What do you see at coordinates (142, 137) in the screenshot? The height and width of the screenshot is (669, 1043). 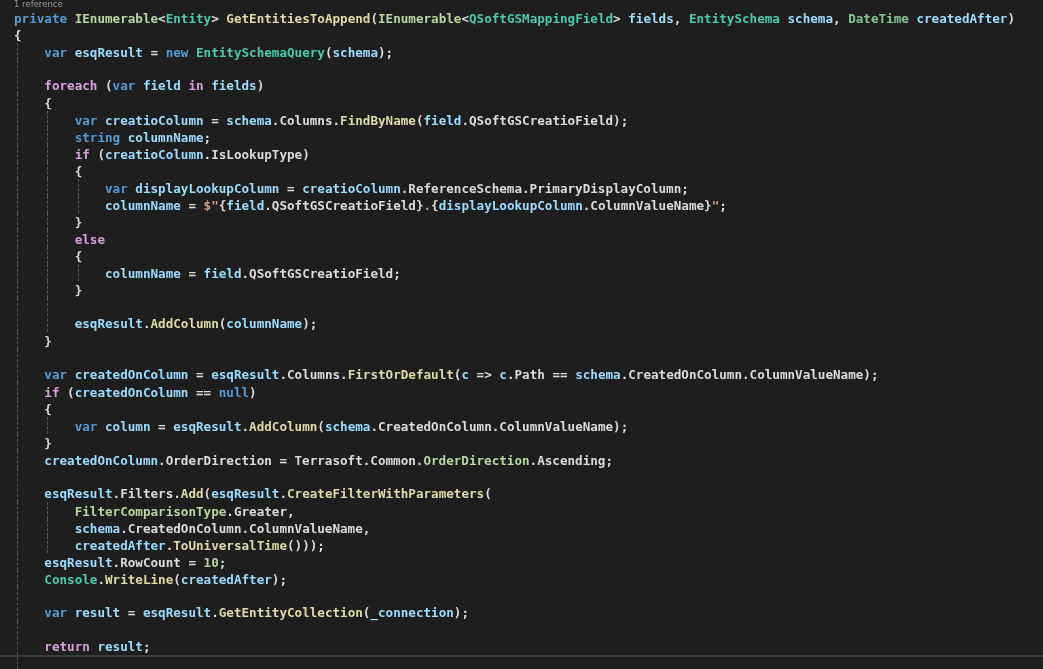 I see `code-line: string columnName;` at bounding box center [142, 137].